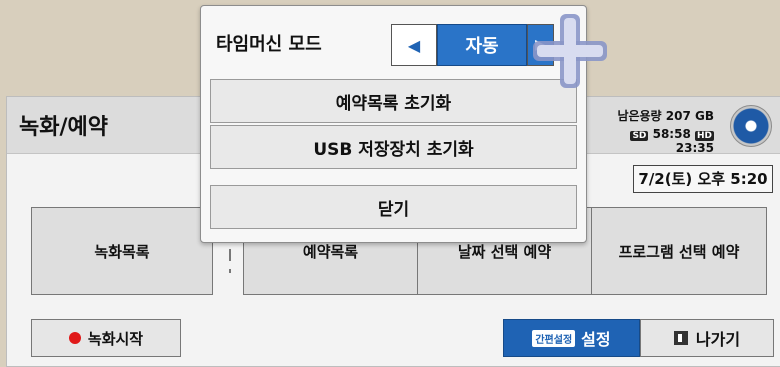 The width and height of the screenshot is (780, 367). What do you see at coordinates (74, 338) in the screenshot?
I see `record-dot-icon` at bounding box center [74, 338].